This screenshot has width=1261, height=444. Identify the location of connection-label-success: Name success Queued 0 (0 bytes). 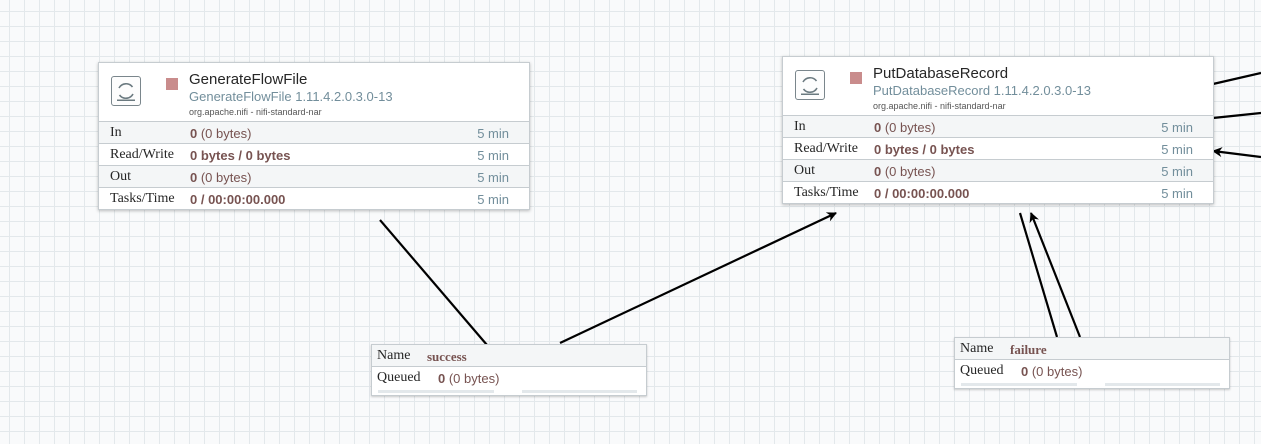
(509, 370).